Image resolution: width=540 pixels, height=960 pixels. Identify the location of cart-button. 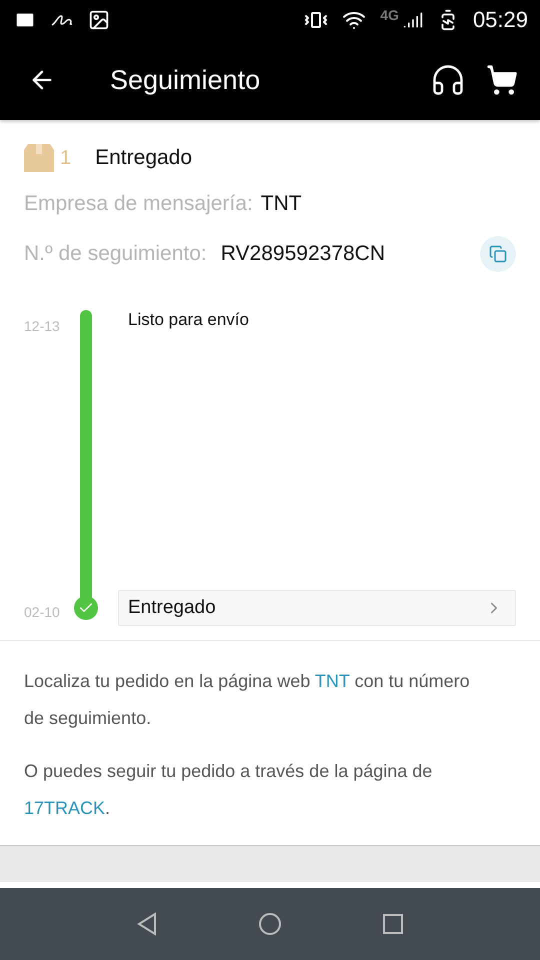
(502, 80).